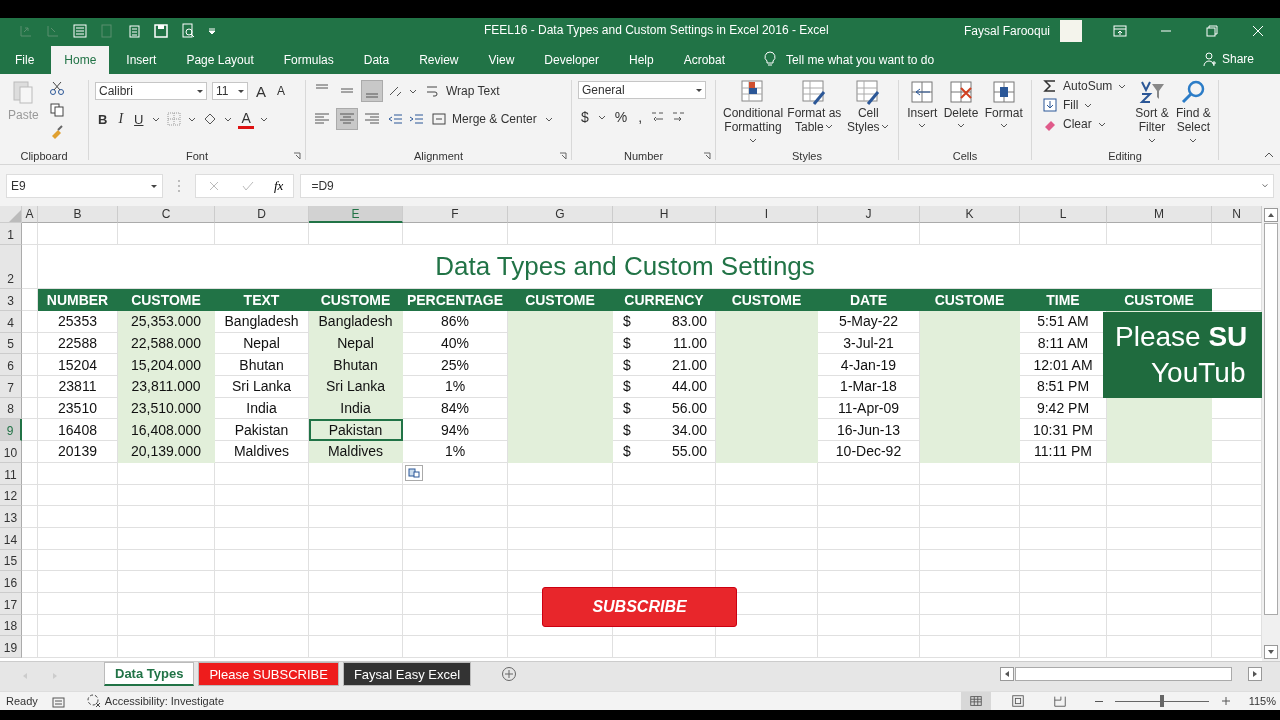 The width and height of the screenshot is (1280, 720). Describe the element at coordinates (860, 60) in the screenshot. I see `tell-me-search: Tell me what you want to do` at that location.